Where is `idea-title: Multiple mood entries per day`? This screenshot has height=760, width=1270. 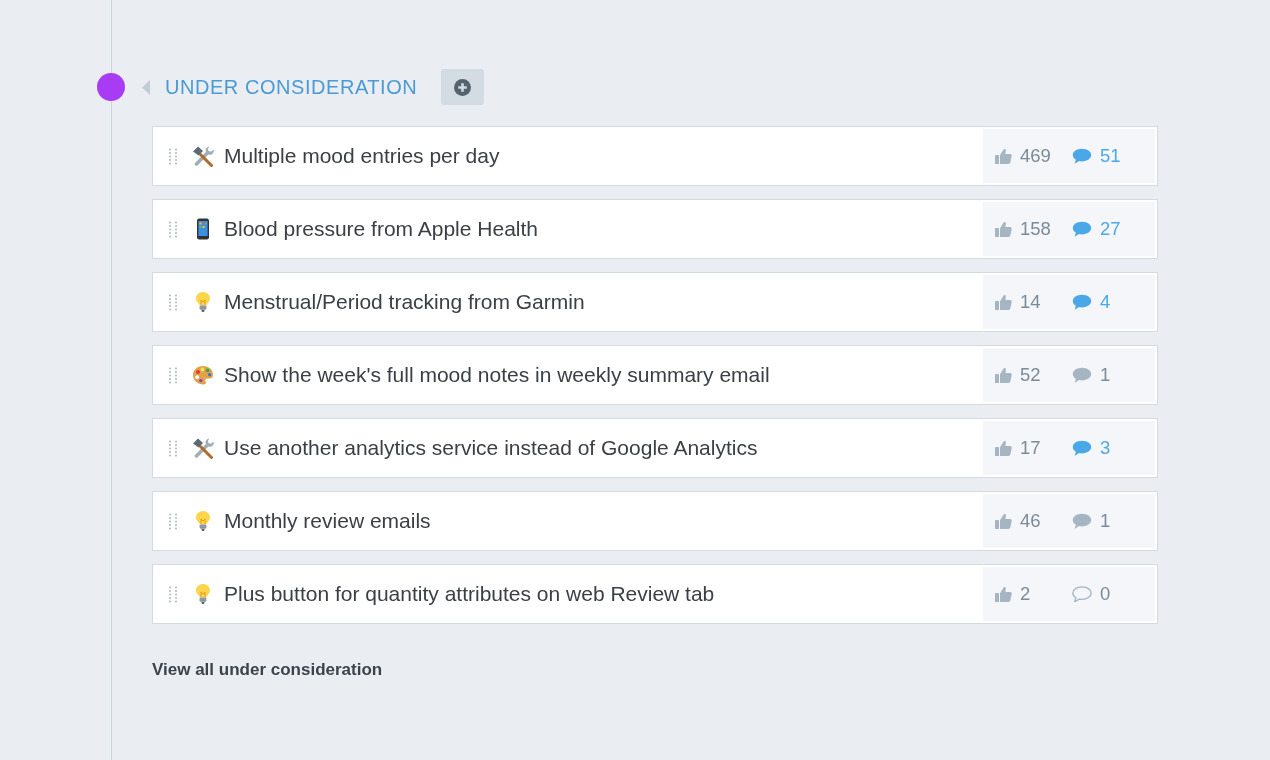 idea-title: Multiple mood entries per day is located at coordinates (362, 156).